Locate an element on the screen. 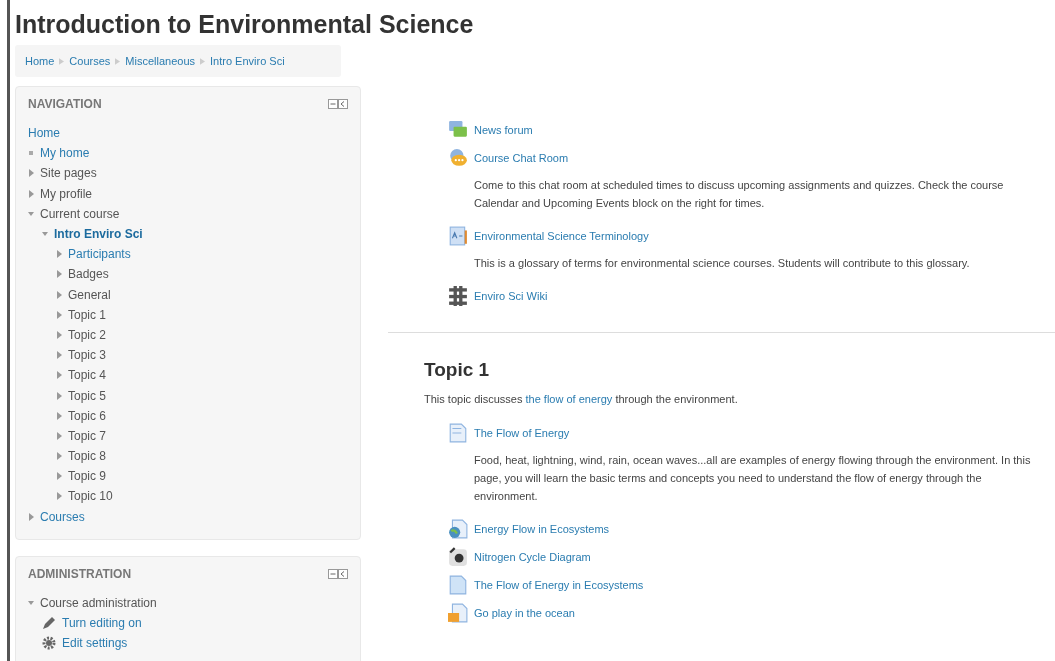  activity-description: This is a glossary of terms for environmental science courses. Students will contribute to this glossary. is located at coordinates (722, 263).